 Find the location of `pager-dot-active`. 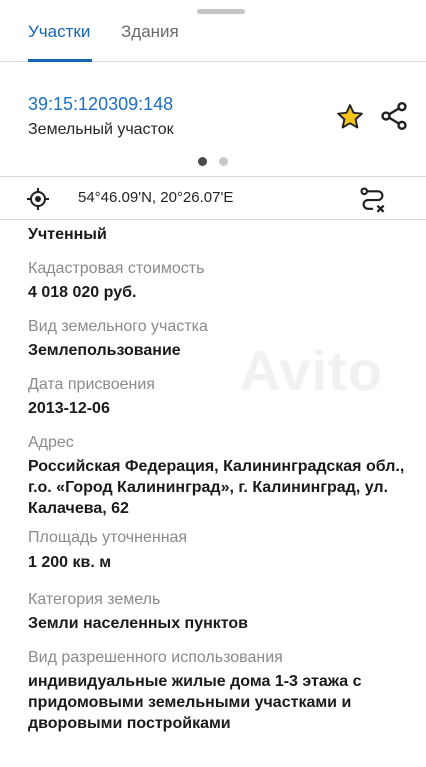

pager-dot-active is located at coordinates (202, 161).